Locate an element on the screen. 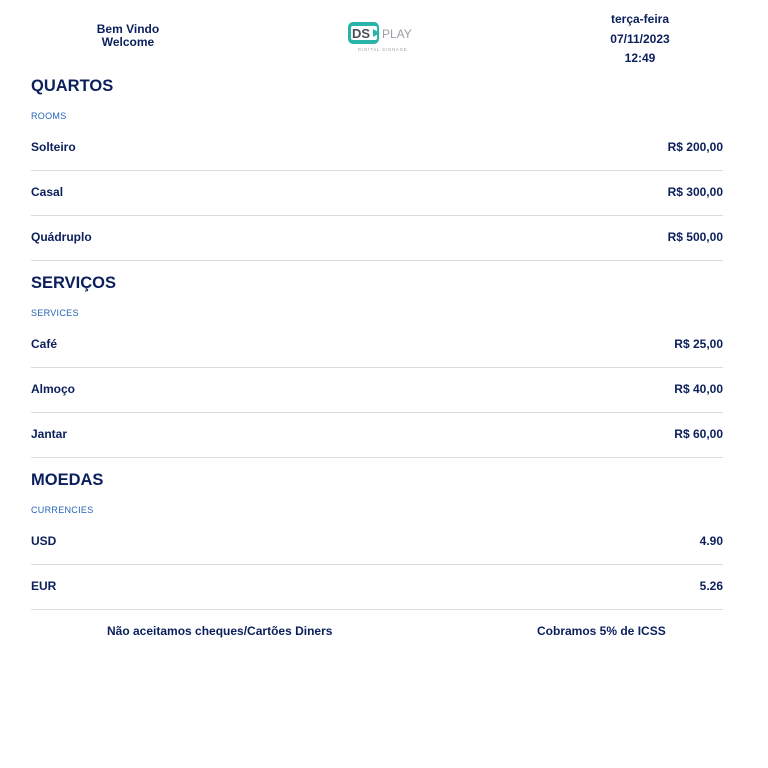 This screenshot has width=768, height=768. list-item: Almoço R$ 40,00 is located at coordinates (377, 390).